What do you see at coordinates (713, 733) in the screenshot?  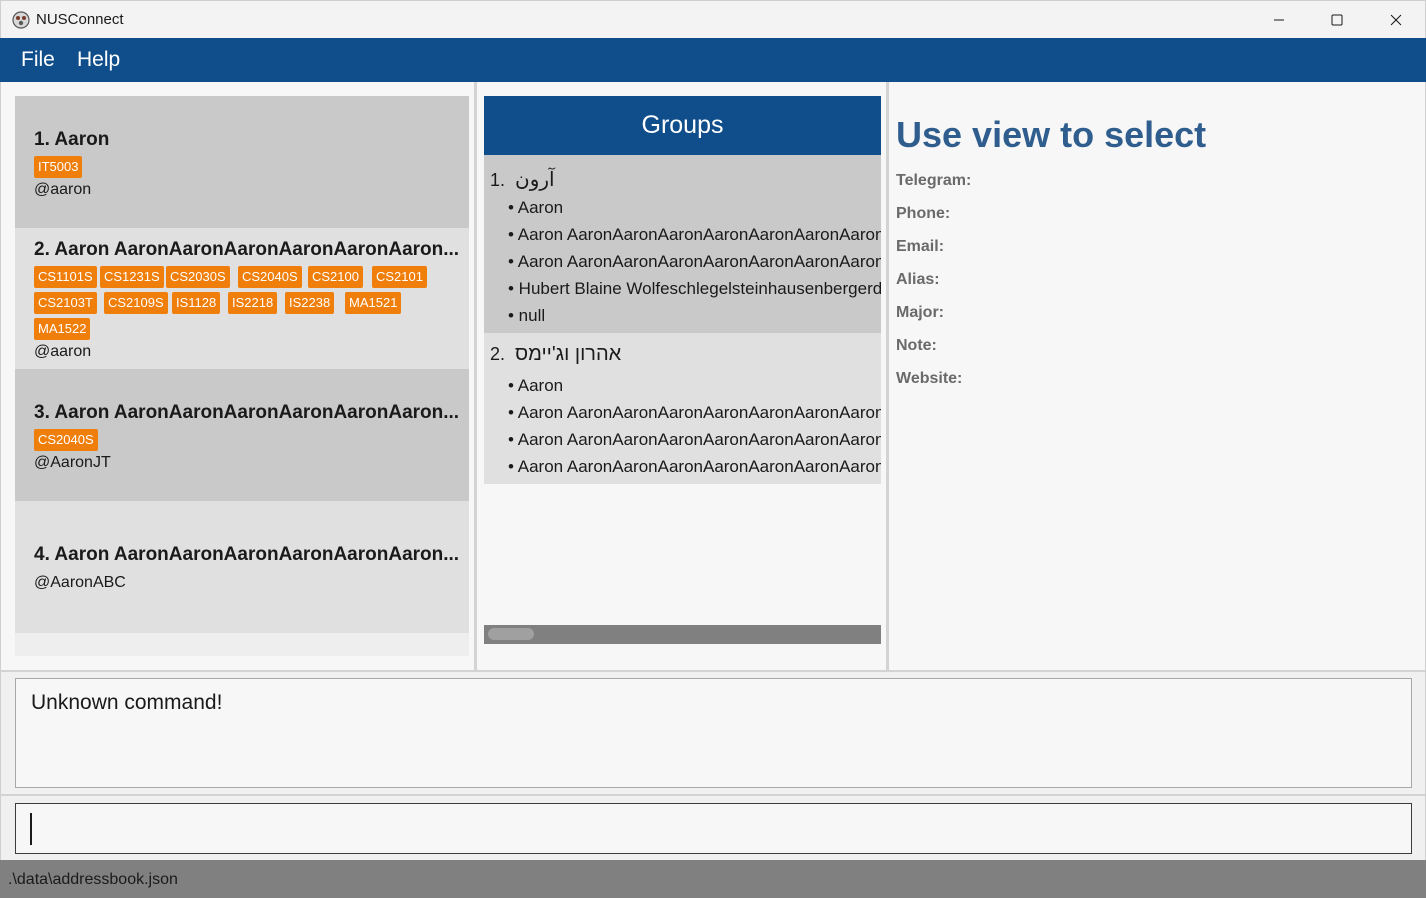 I see `result-display: Unknown command!` at bounding box center [713, 733].